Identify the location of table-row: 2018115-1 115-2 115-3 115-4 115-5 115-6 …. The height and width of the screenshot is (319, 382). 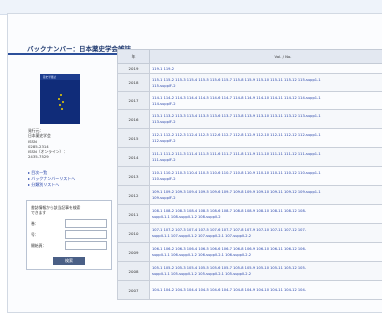
(250, 83).